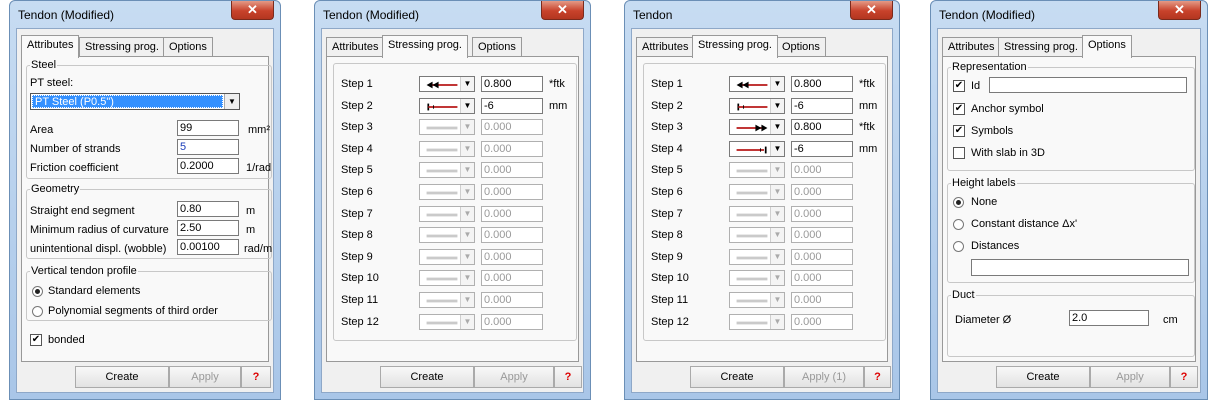 The height and width of the screenshot is (402, 1215). I want to click on radius-field: 2.50, so click(208, 228).